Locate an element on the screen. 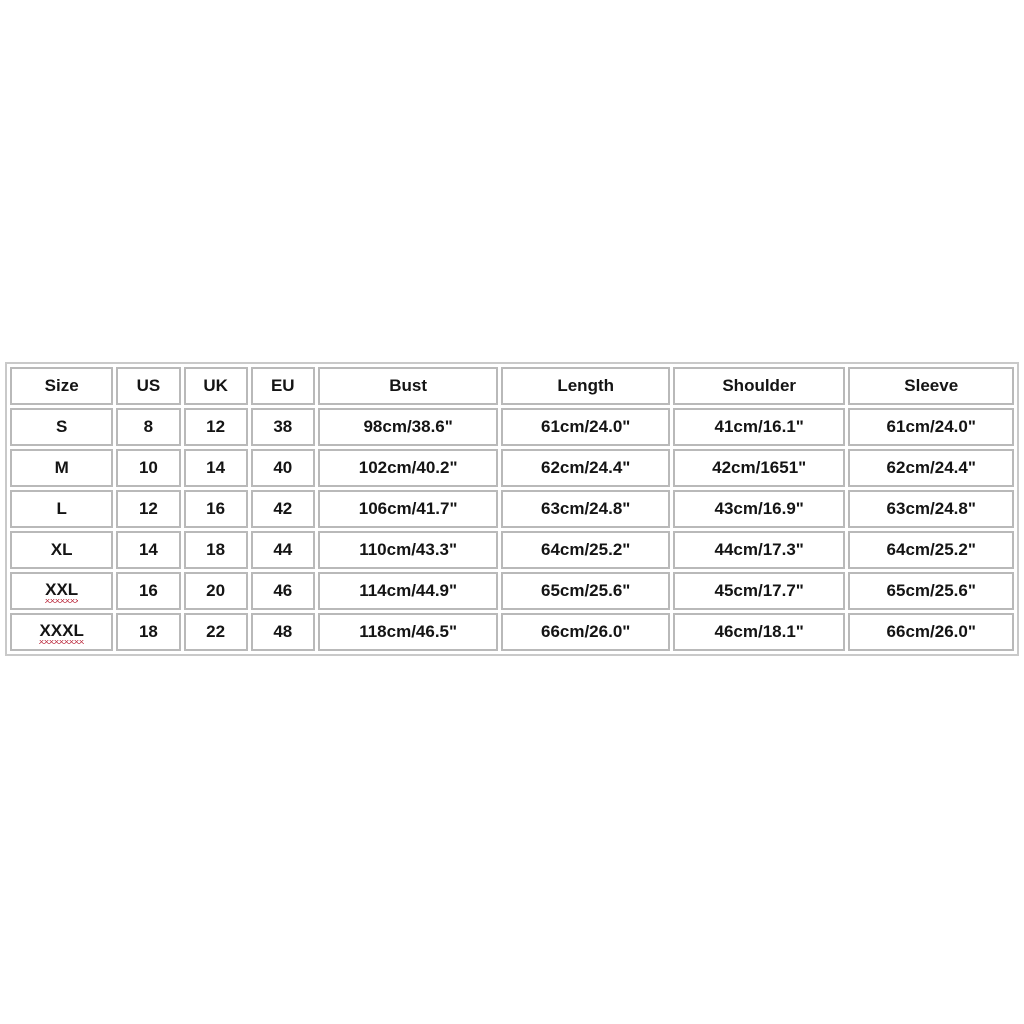  cell-sleeve: 64cm/25.2" is located at coordinates (931, 550).